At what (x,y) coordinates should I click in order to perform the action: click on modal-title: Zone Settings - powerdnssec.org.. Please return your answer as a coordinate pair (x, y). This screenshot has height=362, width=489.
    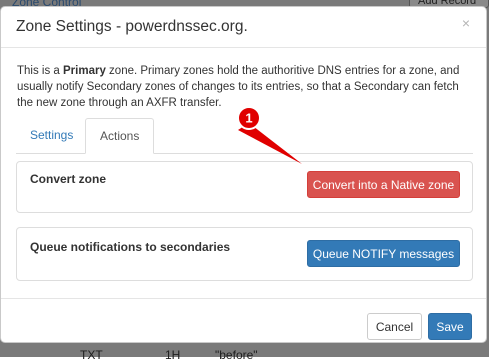
    Looking at the image, I should click on (132, 26).